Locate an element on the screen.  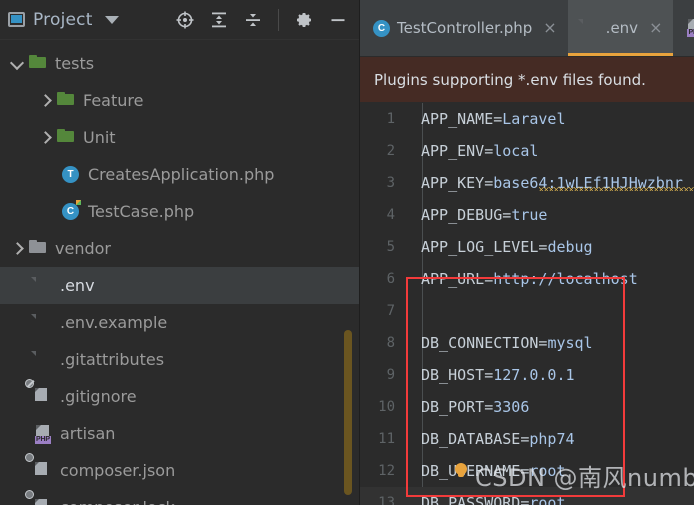
project-panel-toolbar is located at coordinates (263, 19).